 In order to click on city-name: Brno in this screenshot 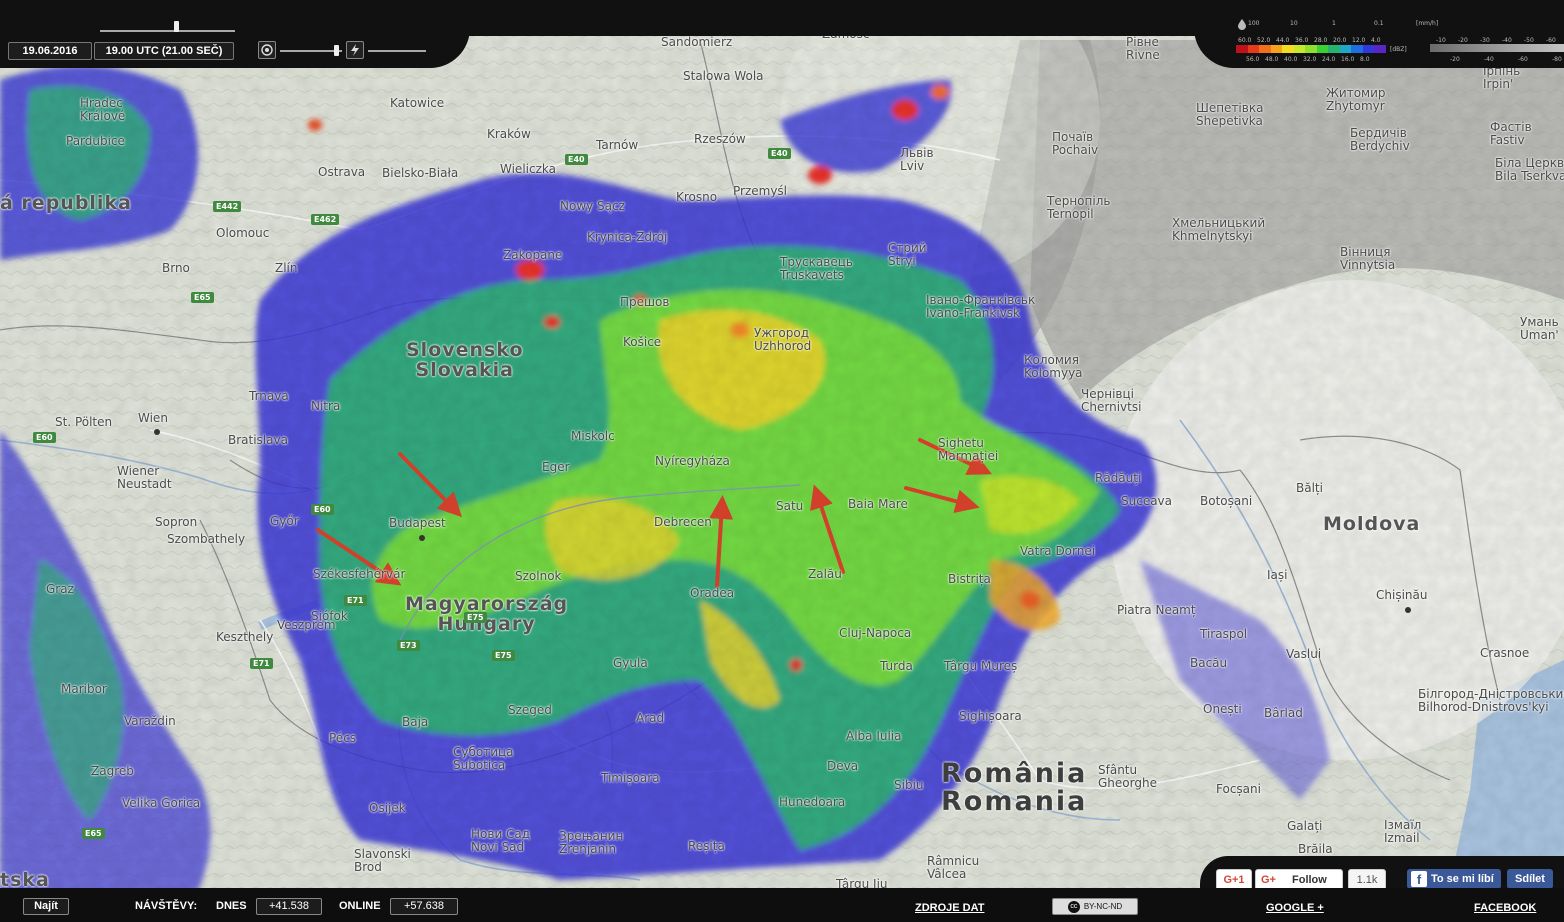, I will do `click(176, 268)`.